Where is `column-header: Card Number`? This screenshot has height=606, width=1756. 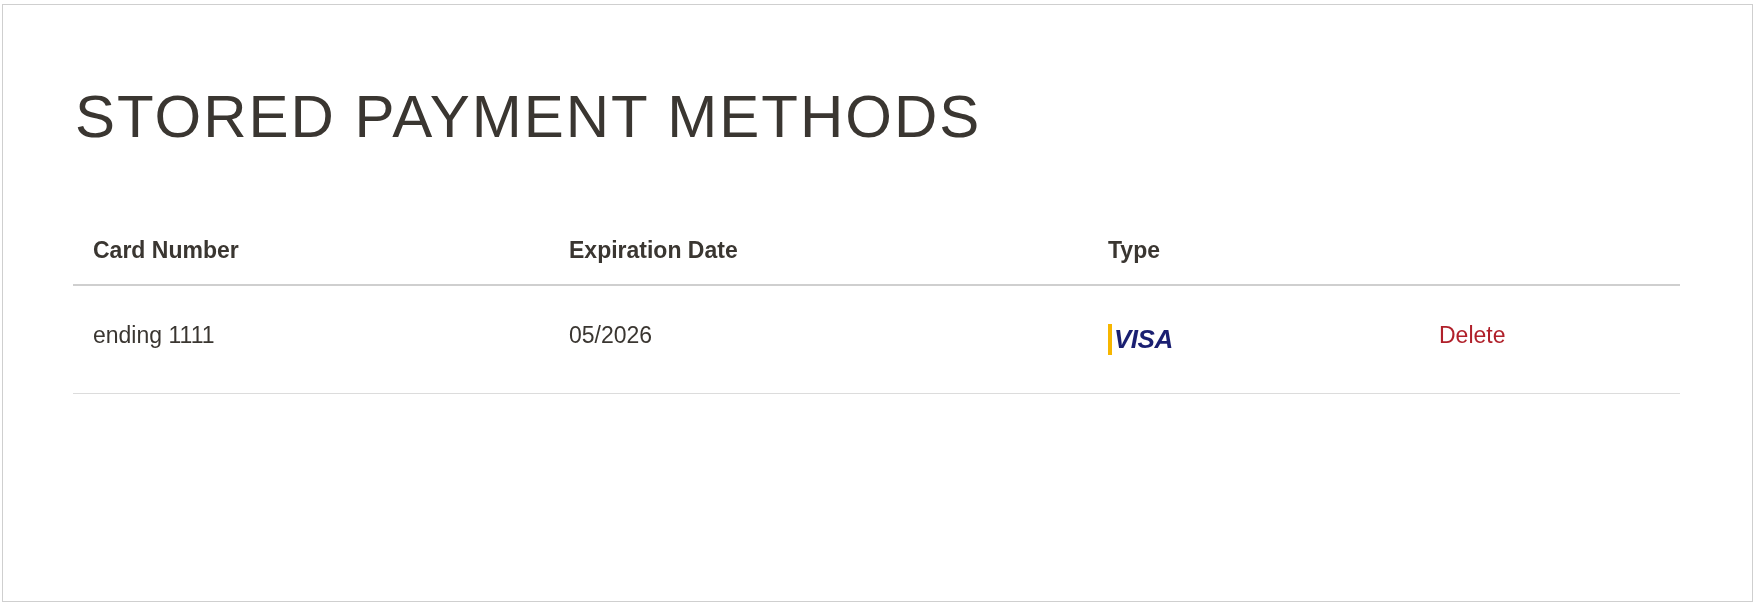
column-header: Card Number is located at coordinates (166, 250).